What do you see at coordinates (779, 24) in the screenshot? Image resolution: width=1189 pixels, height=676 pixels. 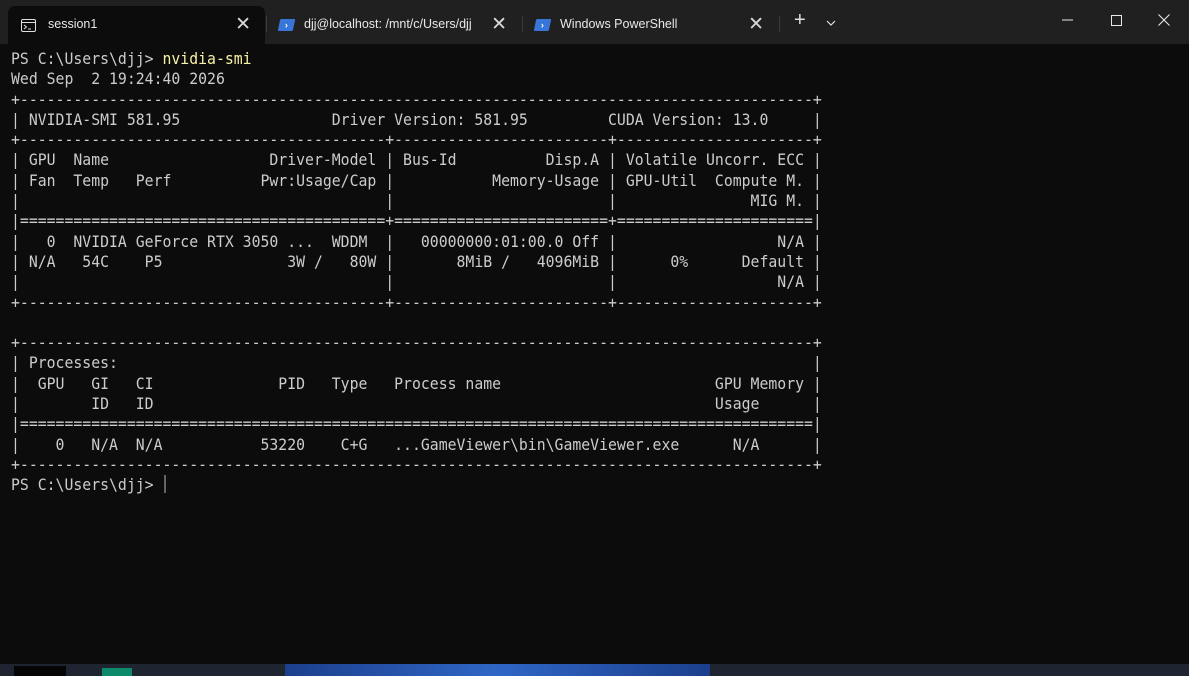 I see `tab-divider` at bounding box center [779, 24].